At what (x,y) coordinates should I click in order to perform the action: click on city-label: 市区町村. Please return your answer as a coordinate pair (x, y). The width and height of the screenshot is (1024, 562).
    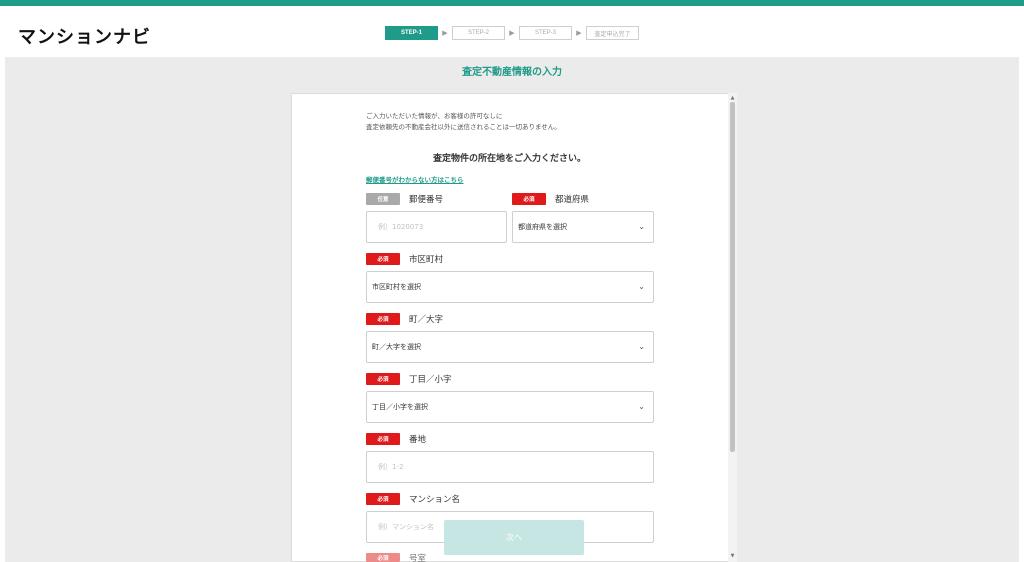
    Looking at the image, I should click on (426, 260).